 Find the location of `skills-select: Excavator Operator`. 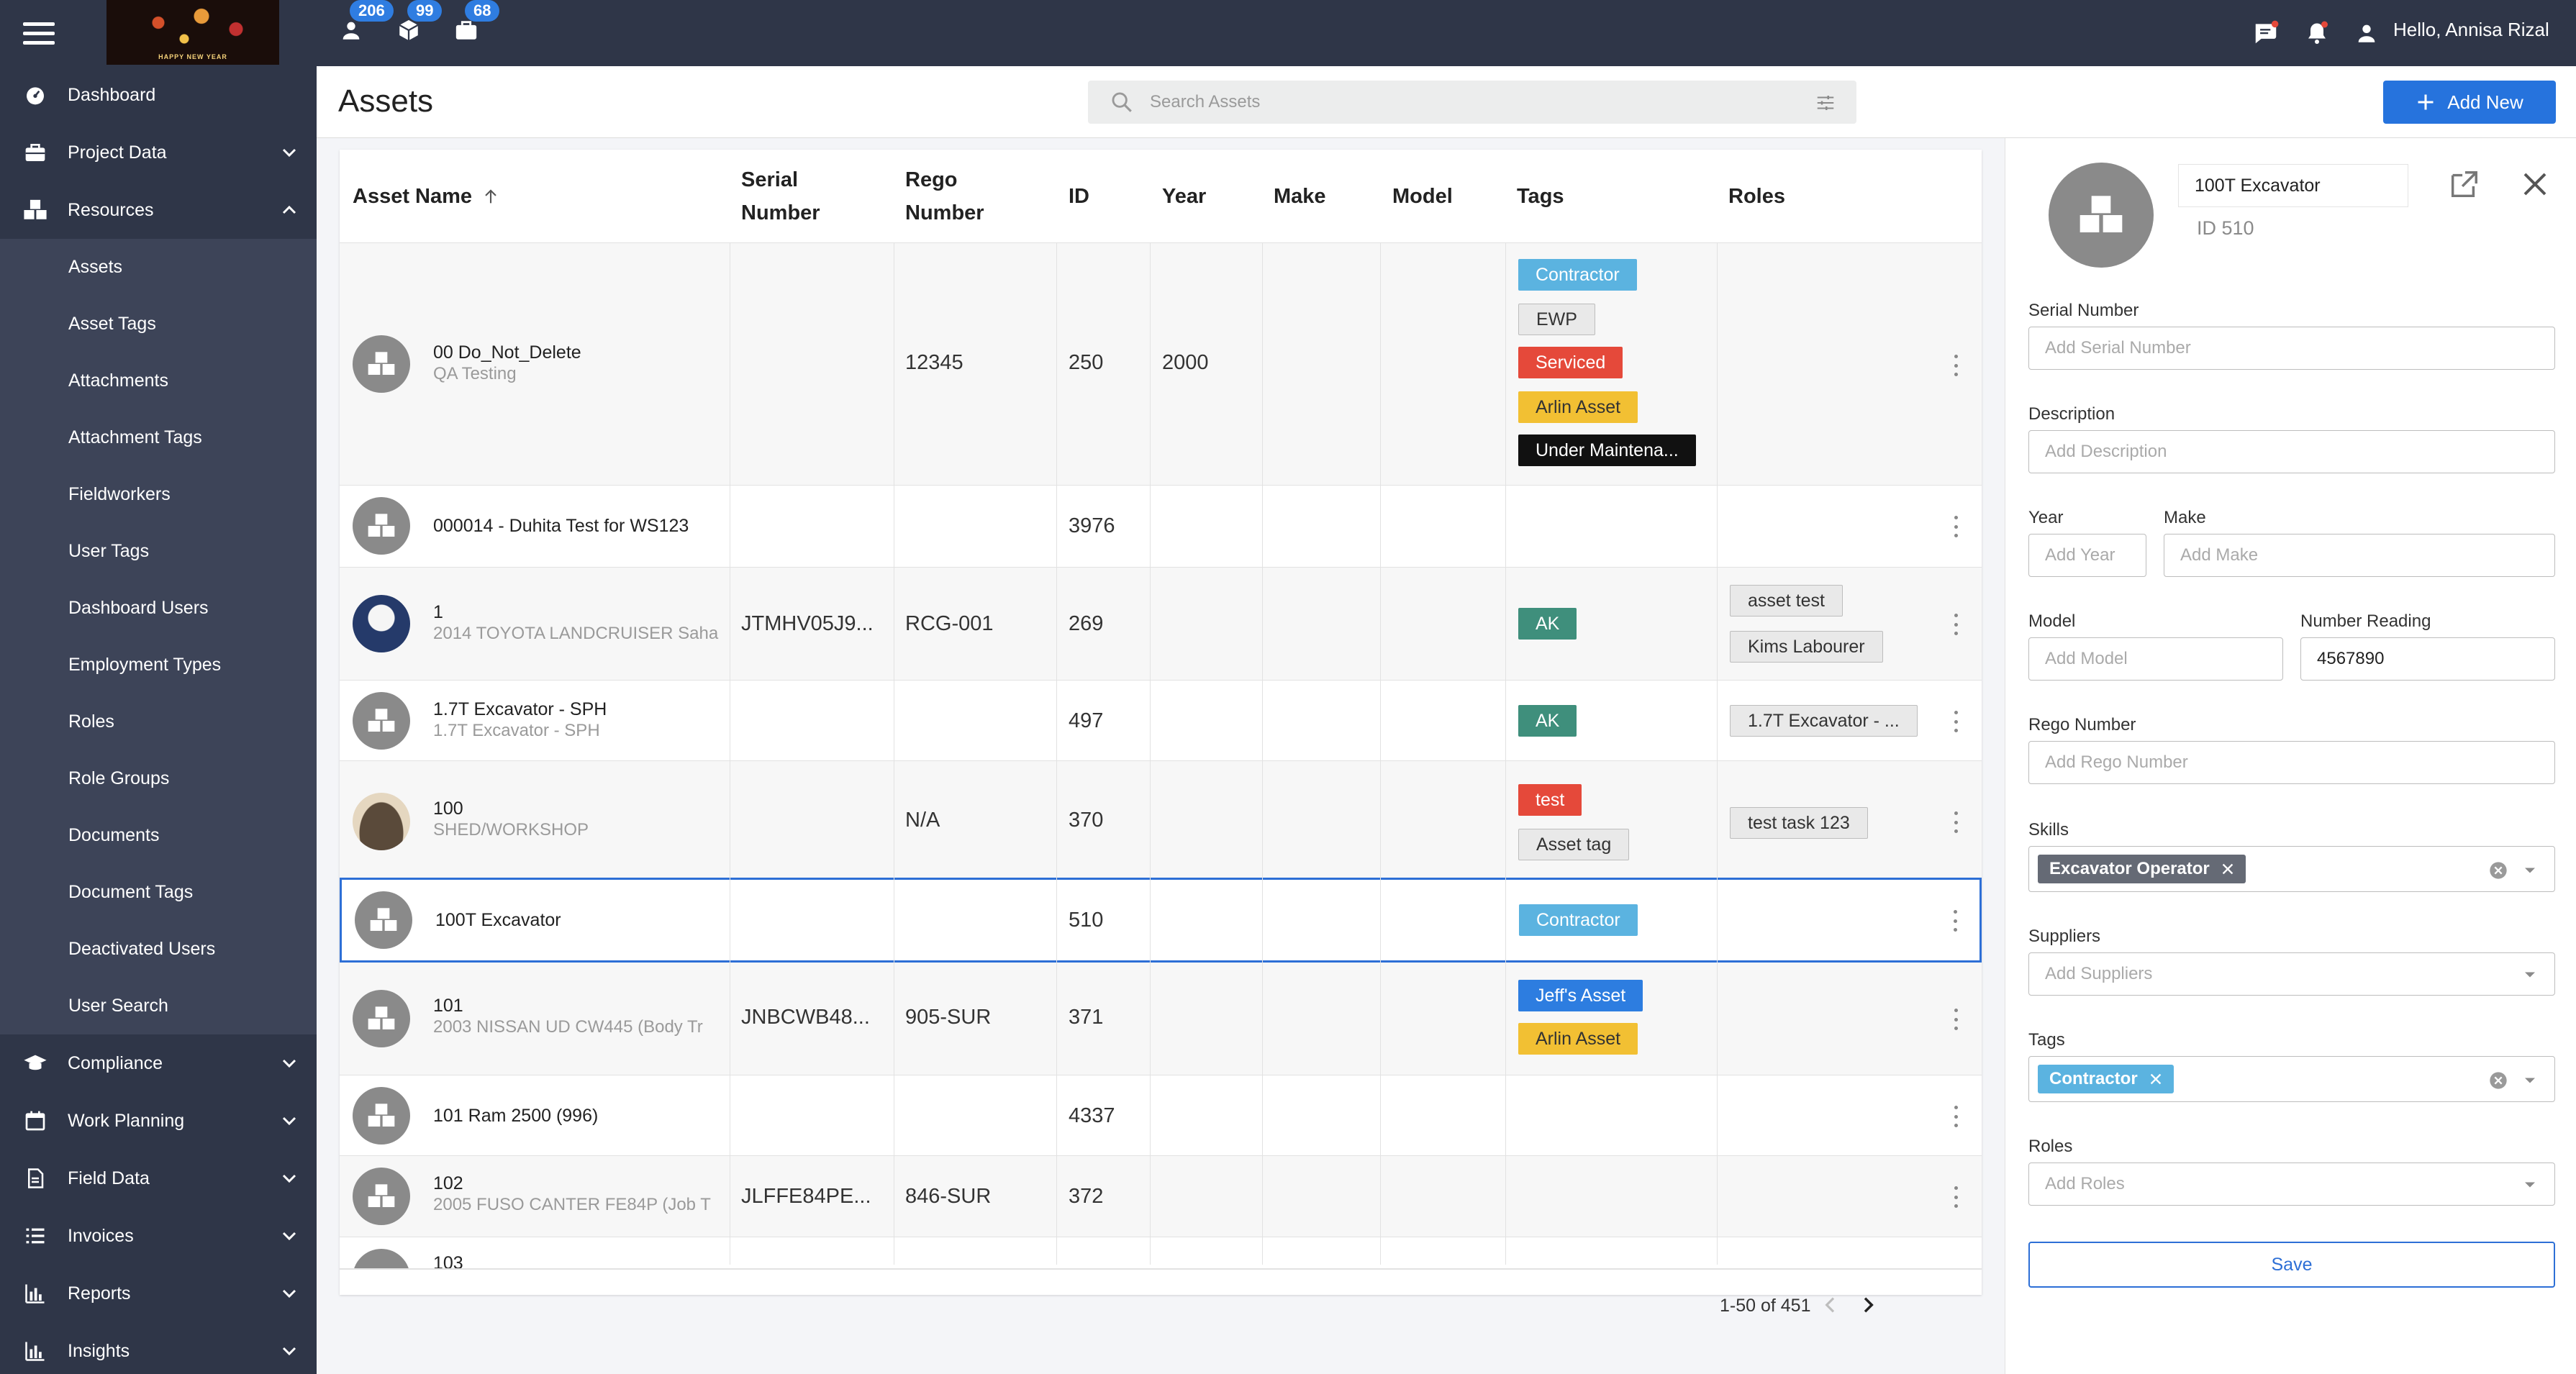

skills-select: Excavator Operator is located at coordinates (2291, 869).